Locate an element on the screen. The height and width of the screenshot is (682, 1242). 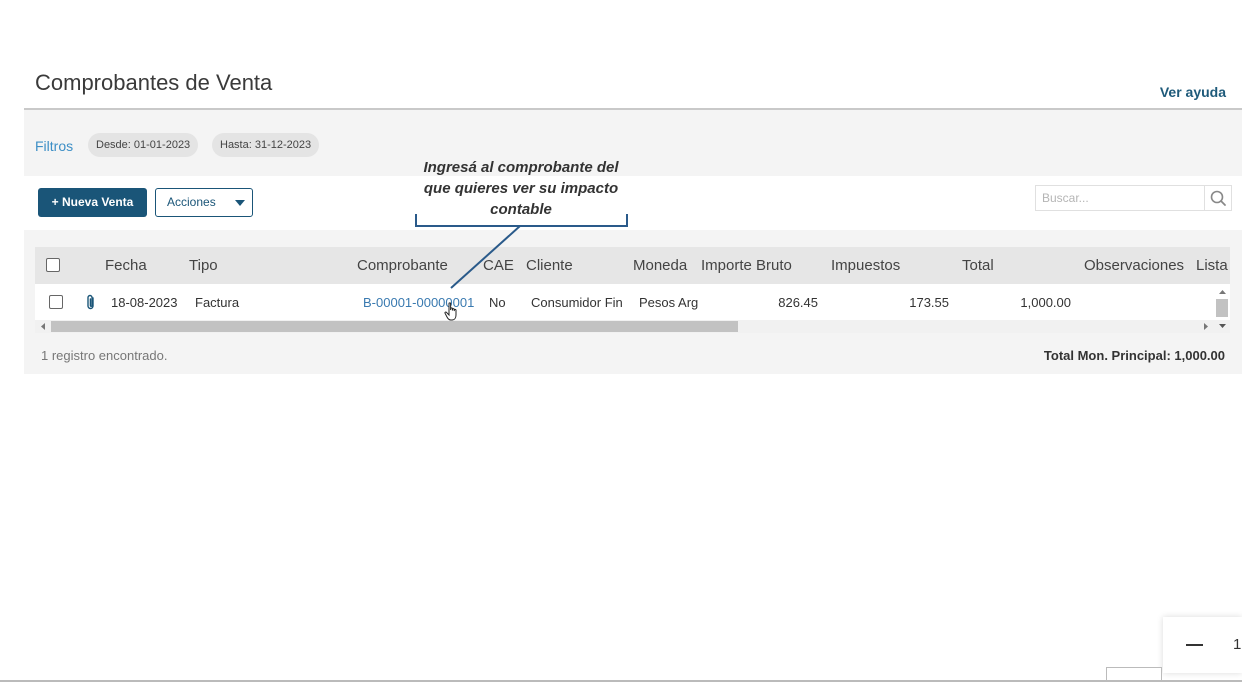
record-count: 1 registro encontrado. is located at coordinates (104, 355).